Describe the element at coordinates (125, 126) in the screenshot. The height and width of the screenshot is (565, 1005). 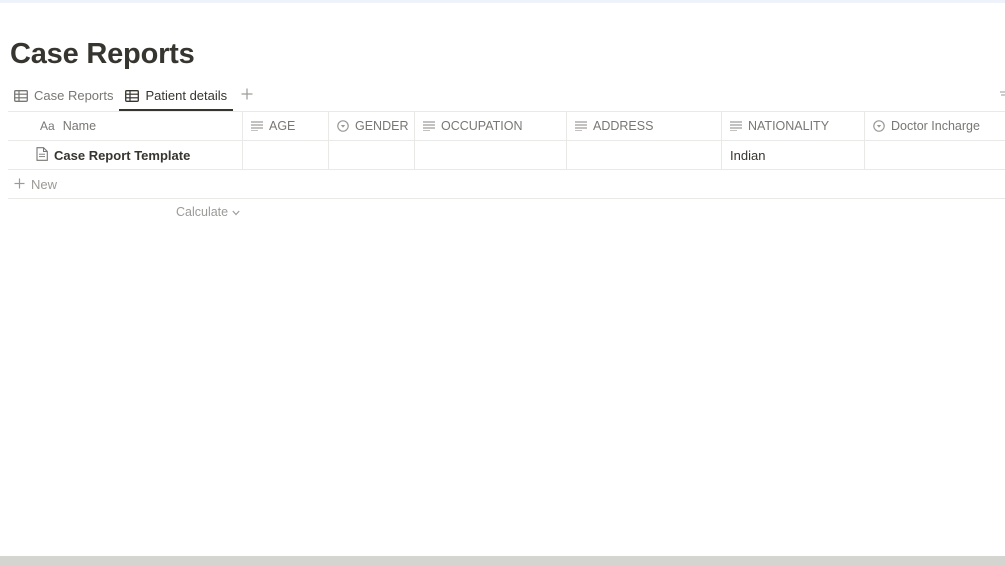
I see `column-header-name: Aa Name` at that location.